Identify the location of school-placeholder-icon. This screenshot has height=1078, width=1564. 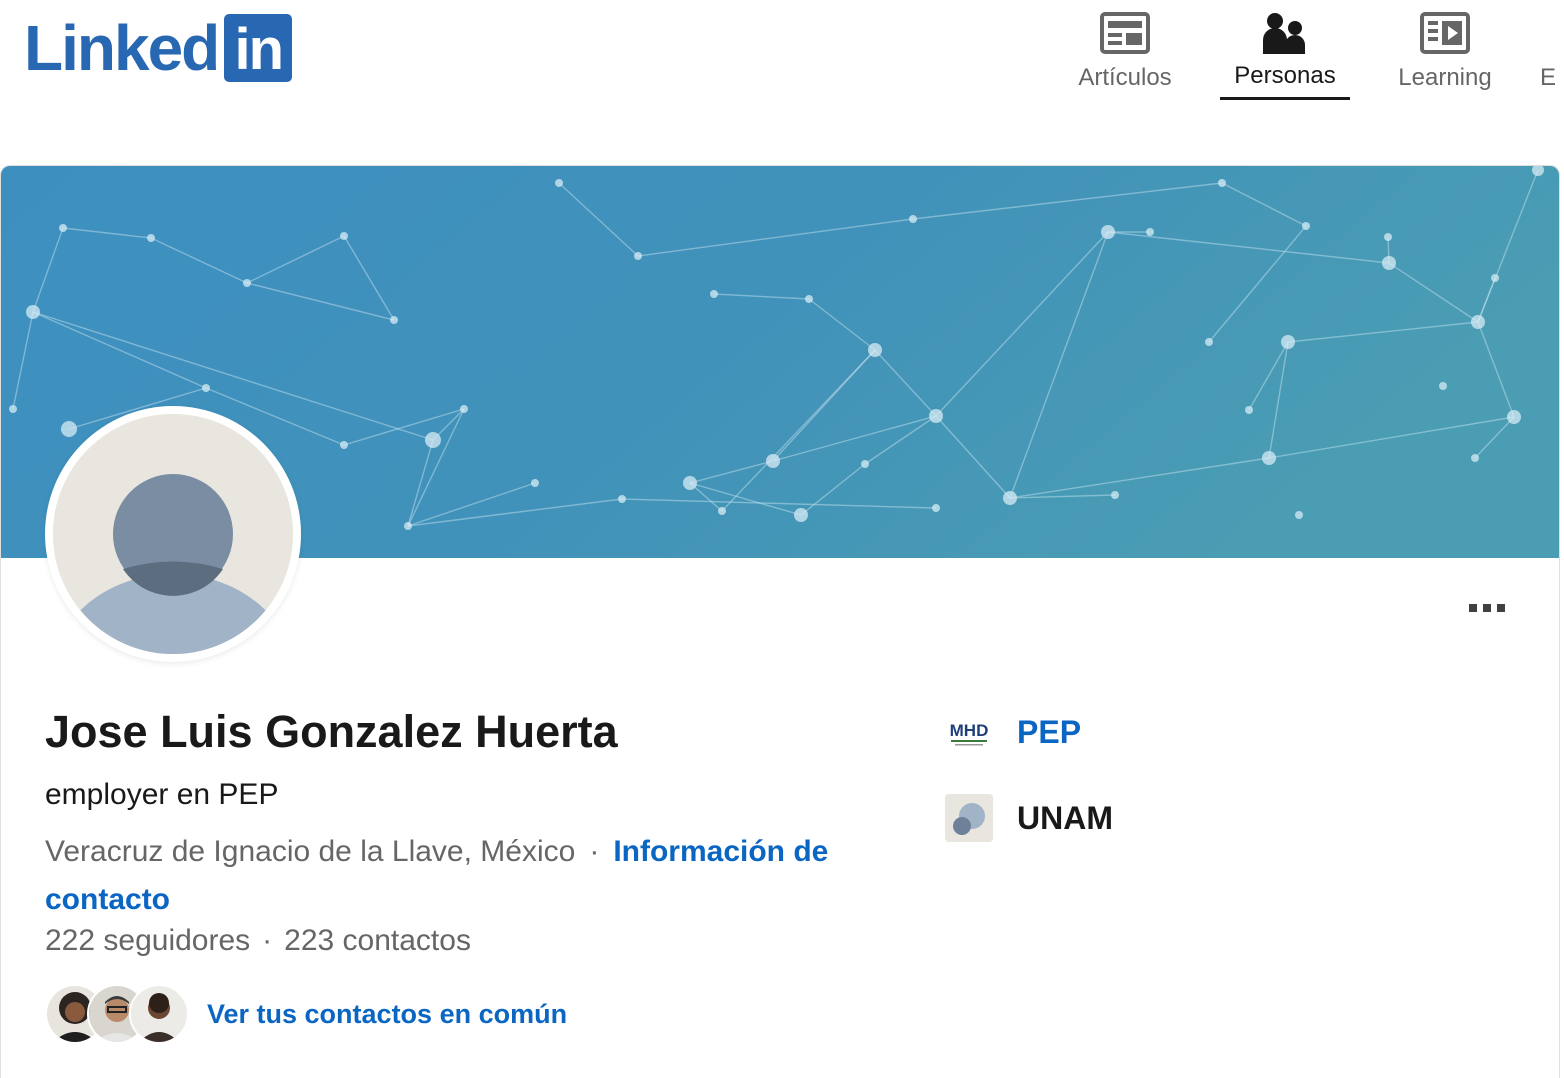
(969, 818).